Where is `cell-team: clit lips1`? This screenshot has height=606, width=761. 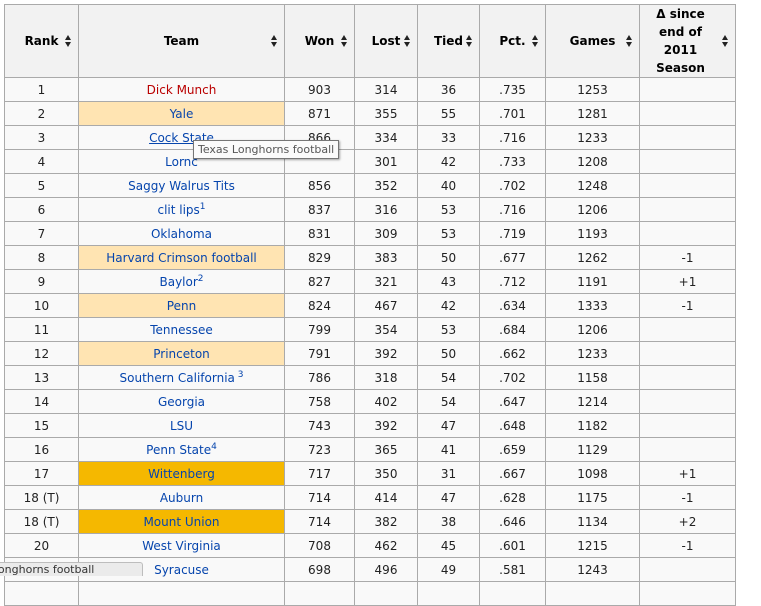 cell-team: clit lips1 is located at coordinates (181, 209).